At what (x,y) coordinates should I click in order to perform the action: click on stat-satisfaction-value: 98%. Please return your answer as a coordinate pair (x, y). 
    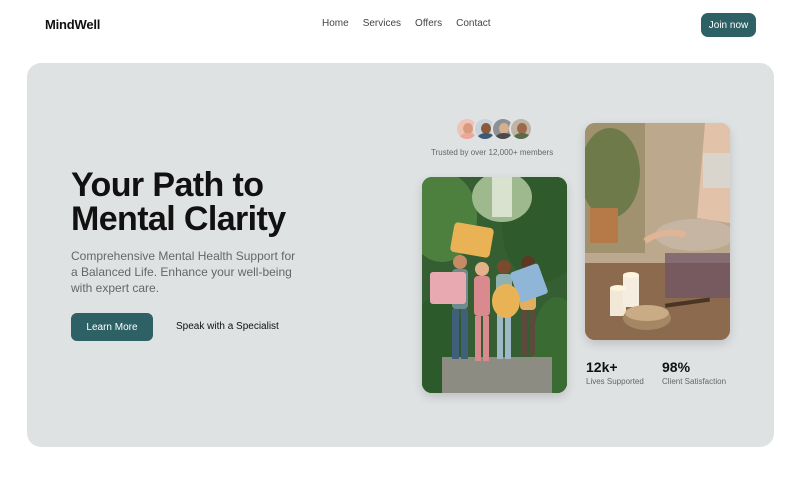
    Looking at the image, I should click on (676, 367).